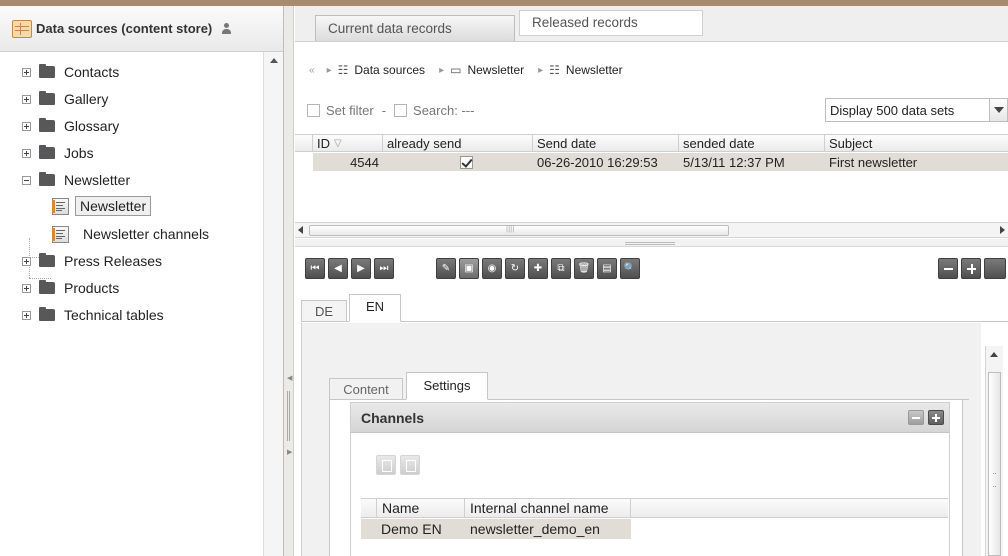  Describe the element at coordinates (141, 29) in the screenshot. I see `left-panel-header: Data sources (content store)` at that location.